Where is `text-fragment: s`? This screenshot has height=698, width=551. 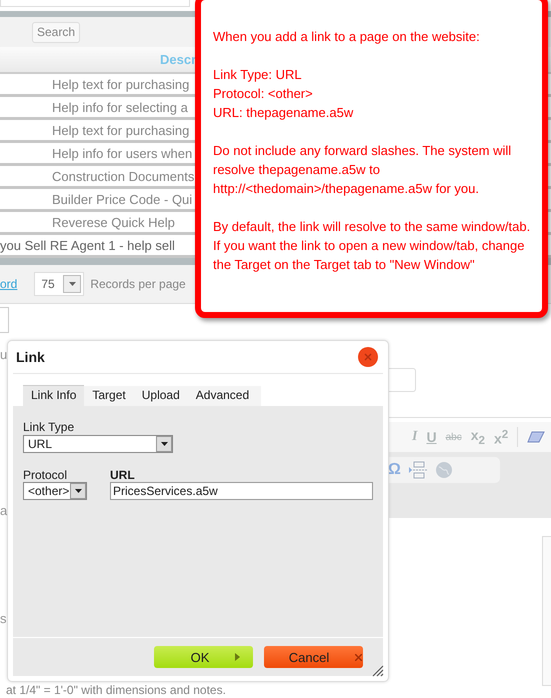
text-fragment: s is located at coordinates (4, 619).